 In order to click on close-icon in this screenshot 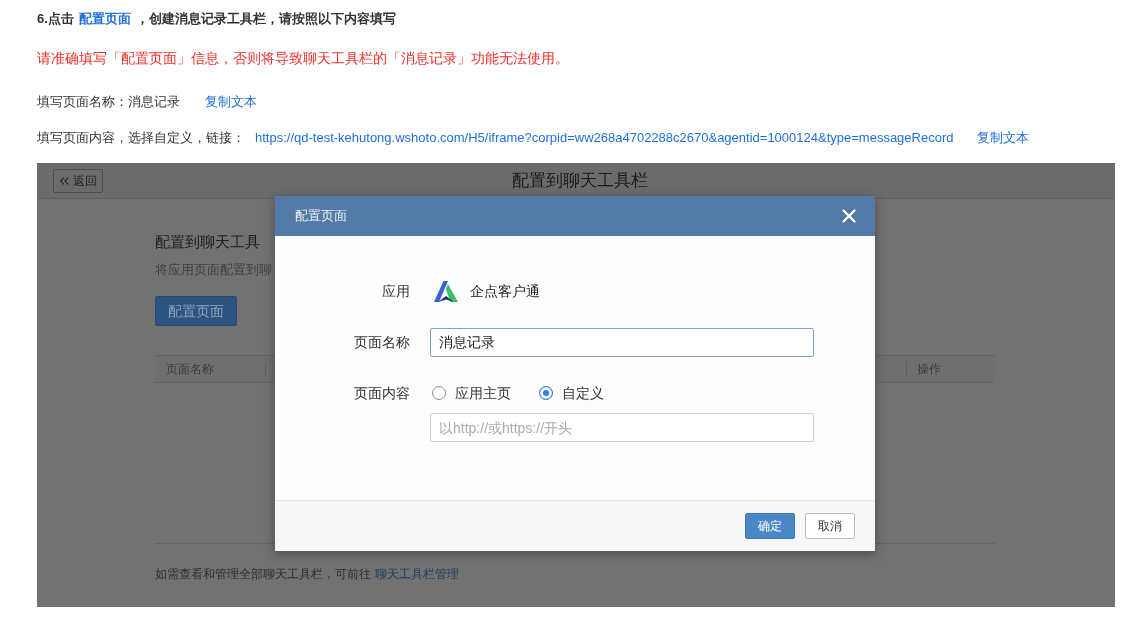, I will do `click(849, 216)`.